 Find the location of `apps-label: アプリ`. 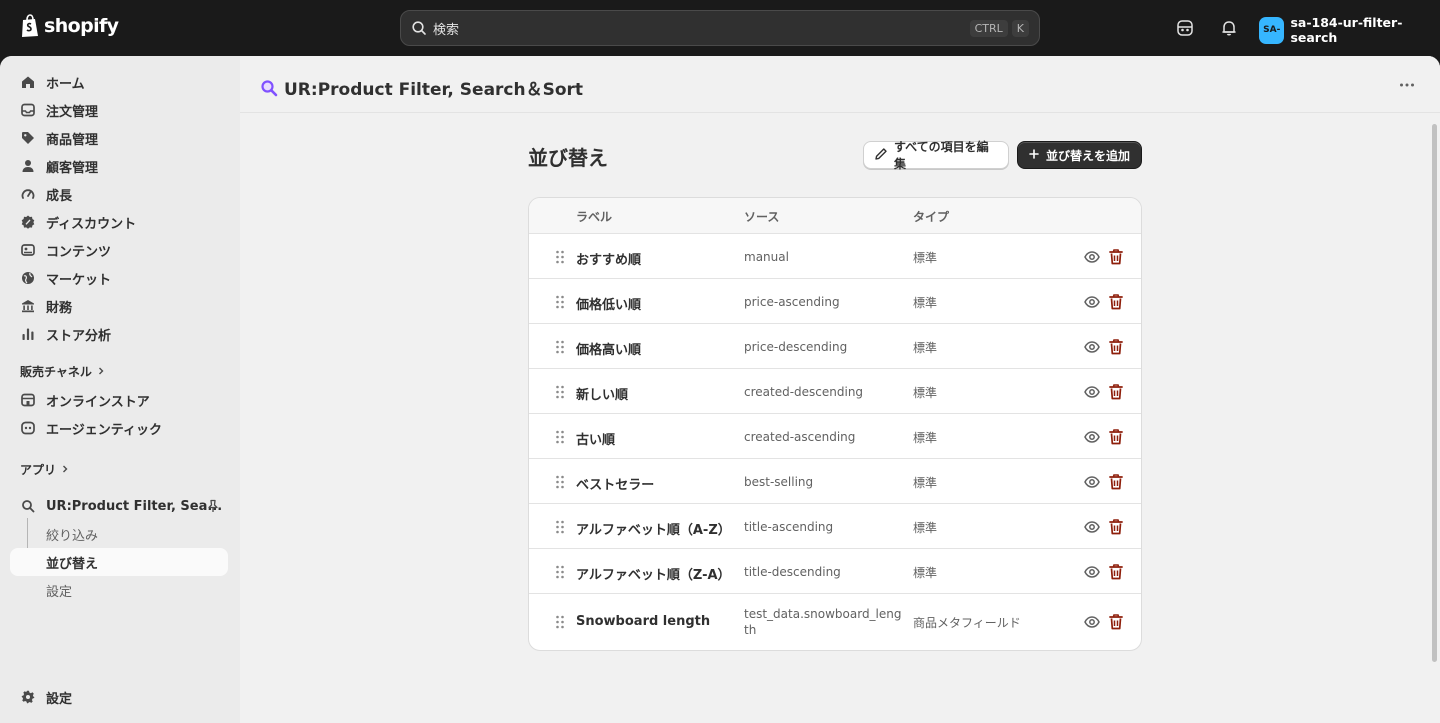

apps-label: アプリ is located at coordinates (38, 470).